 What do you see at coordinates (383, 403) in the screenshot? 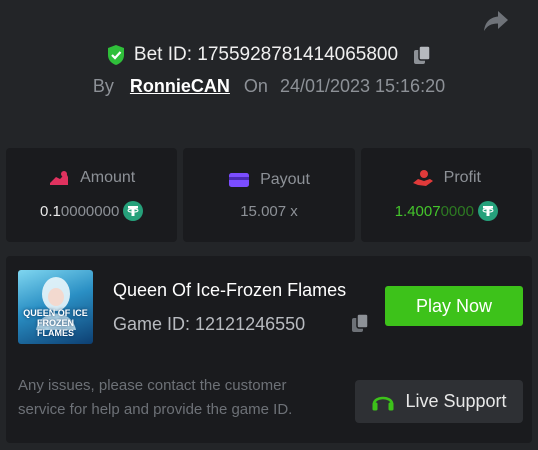
I see `headset-icon` at bounding box center [383, 403].